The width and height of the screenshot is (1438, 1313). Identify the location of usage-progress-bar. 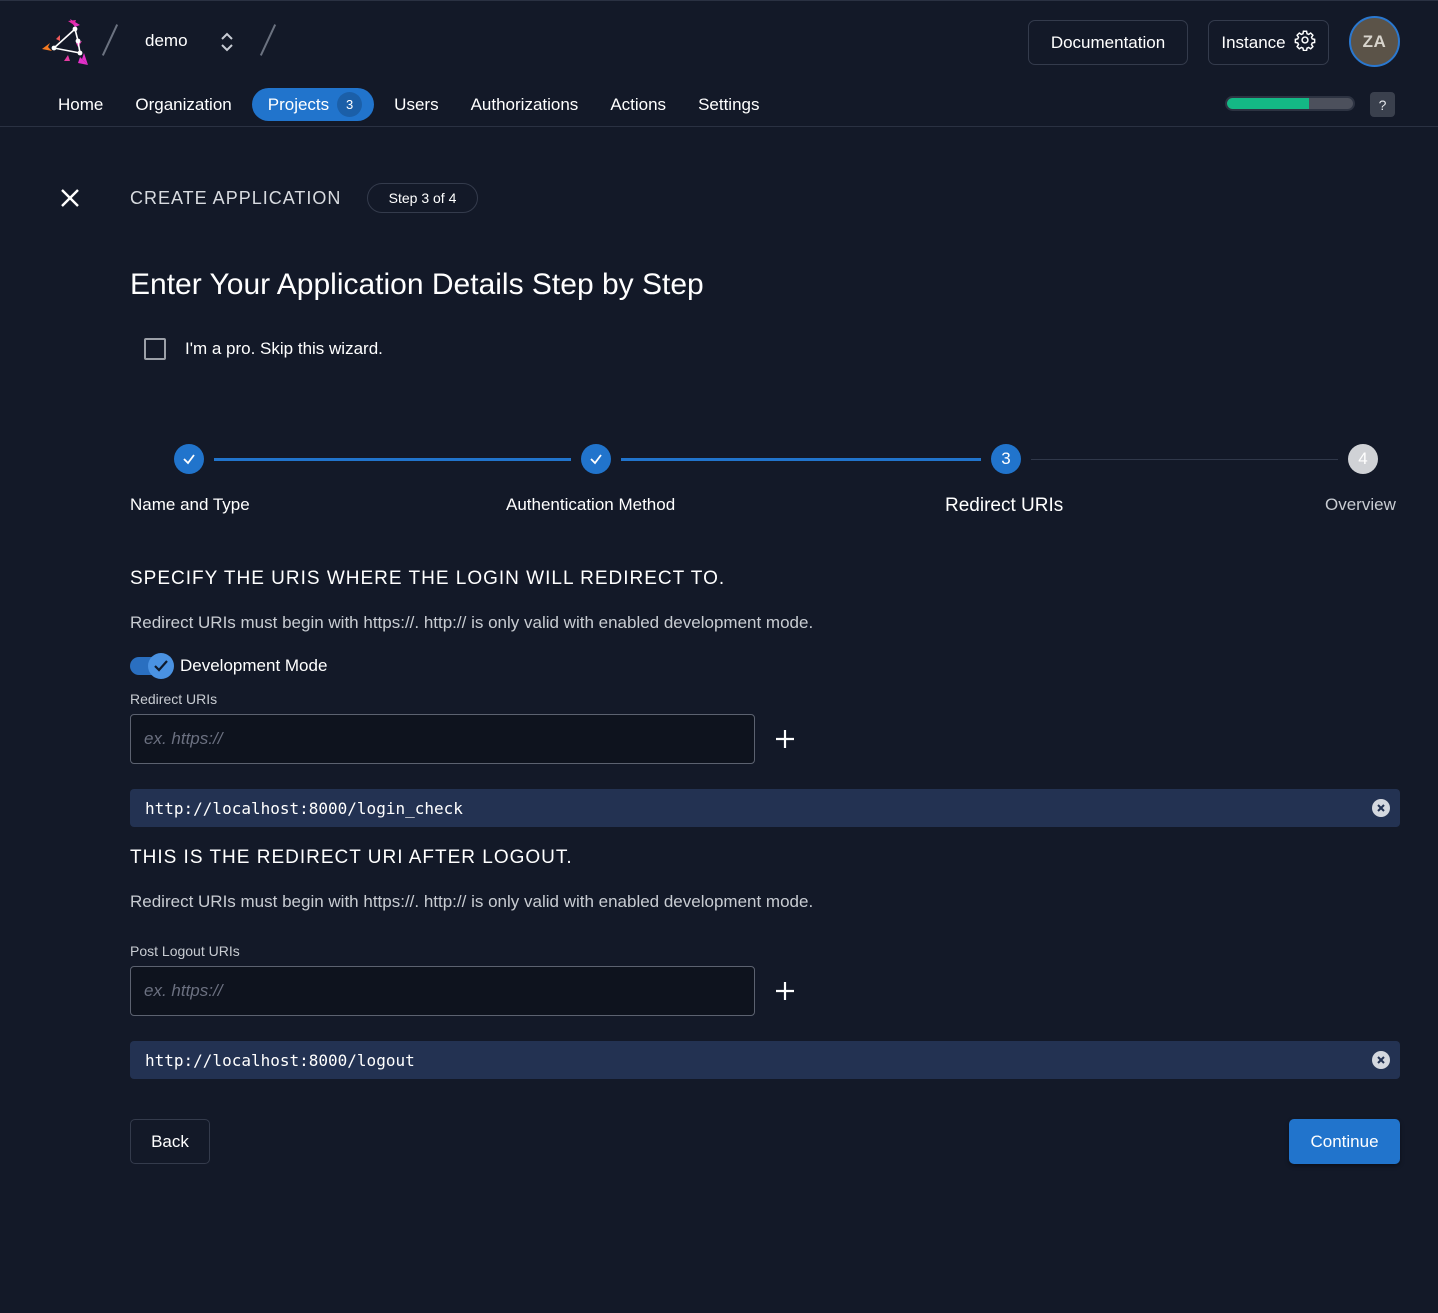
(1290, 103).